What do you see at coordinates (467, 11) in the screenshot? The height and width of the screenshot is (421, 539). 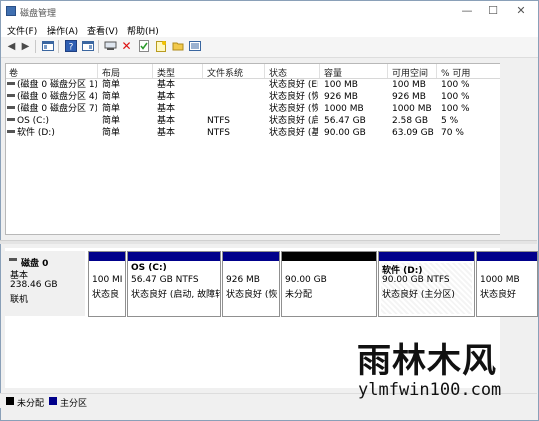 I see `minimize-button: —` at bounding box center [467, 11].